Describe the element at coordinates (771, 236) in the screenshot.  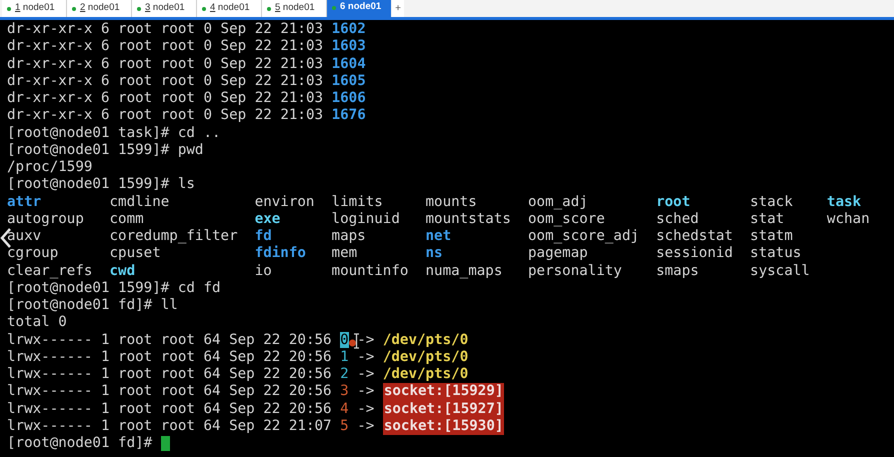
I see `terminal-text: statm` at that location.